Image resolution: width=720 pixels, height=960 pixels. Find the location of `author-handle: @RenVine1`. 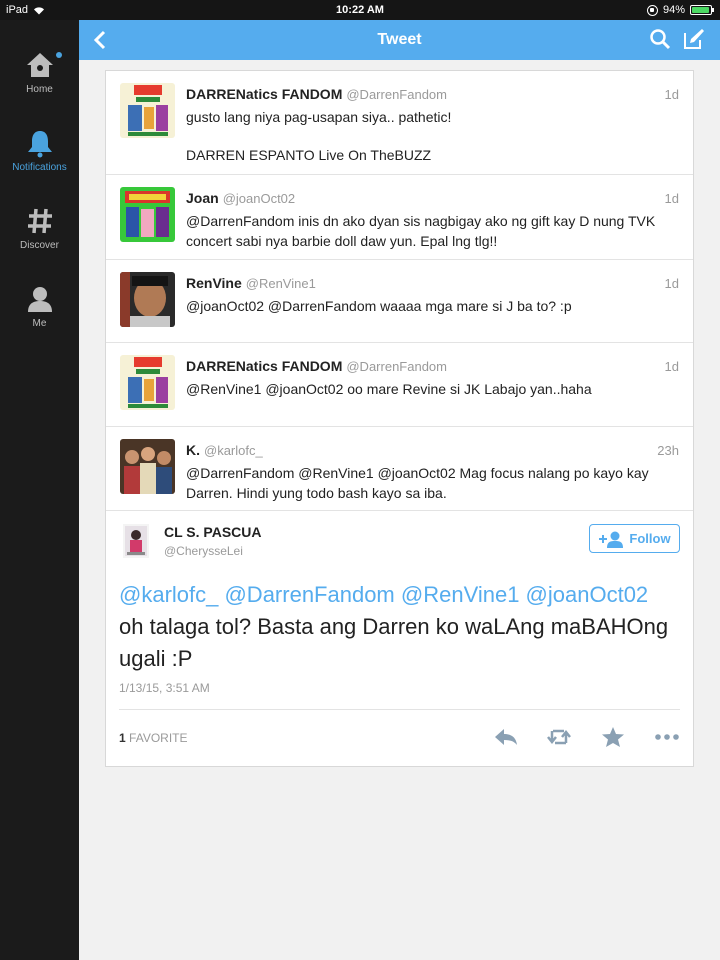

author-handle: @RenVine1 is located at coordinates (280, 283).